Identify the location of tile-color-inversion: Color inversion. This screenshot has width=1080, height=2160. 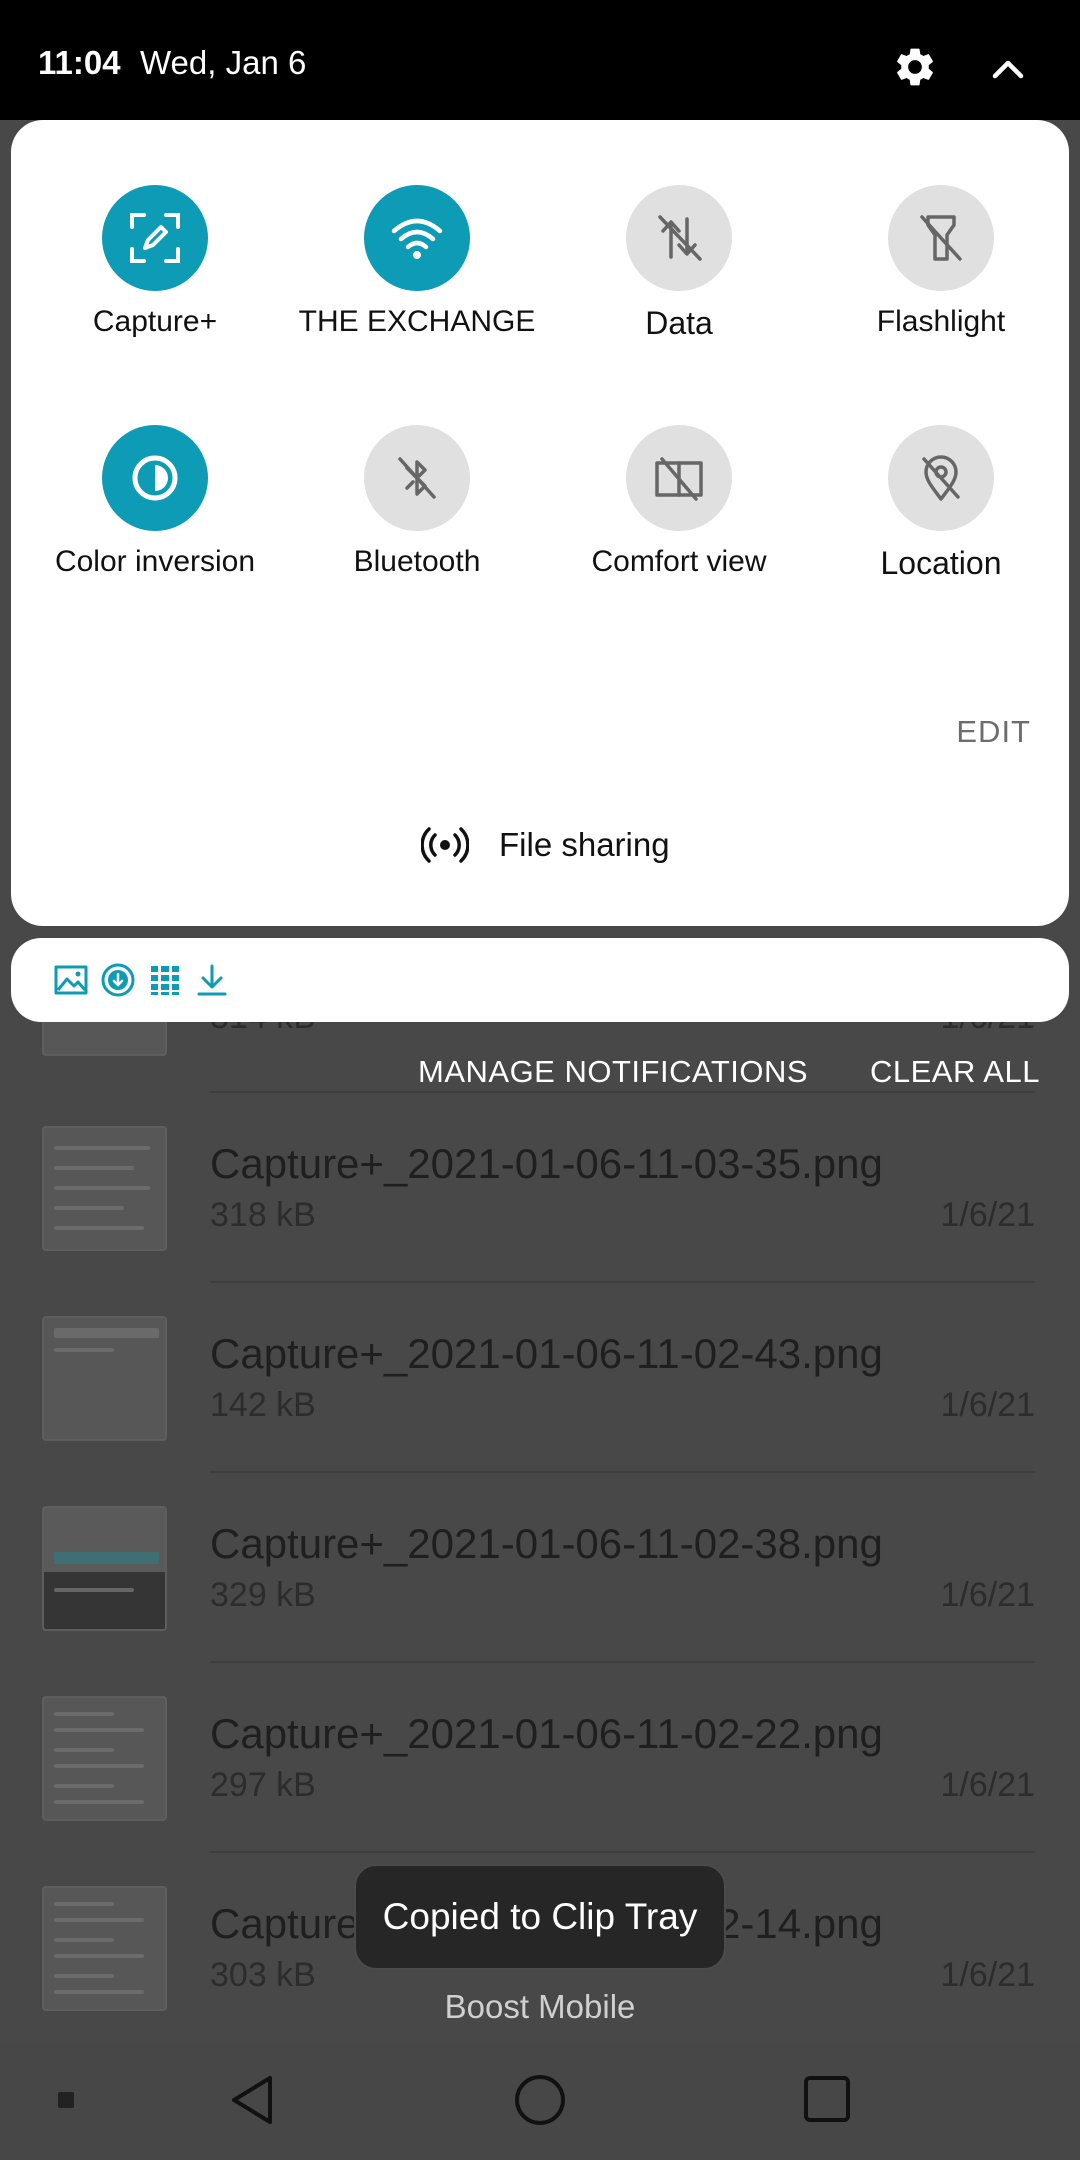
(155, 502).